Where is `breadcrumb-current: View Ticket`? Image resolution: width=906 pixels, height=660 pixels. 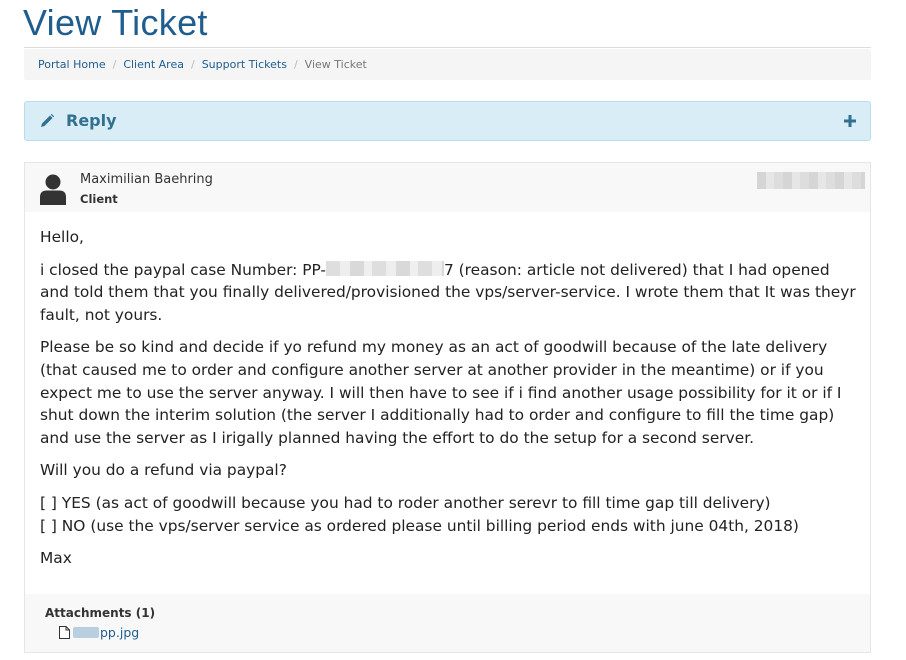 breadcrumb-current: View Ticket is located at coordinates (335, 64).